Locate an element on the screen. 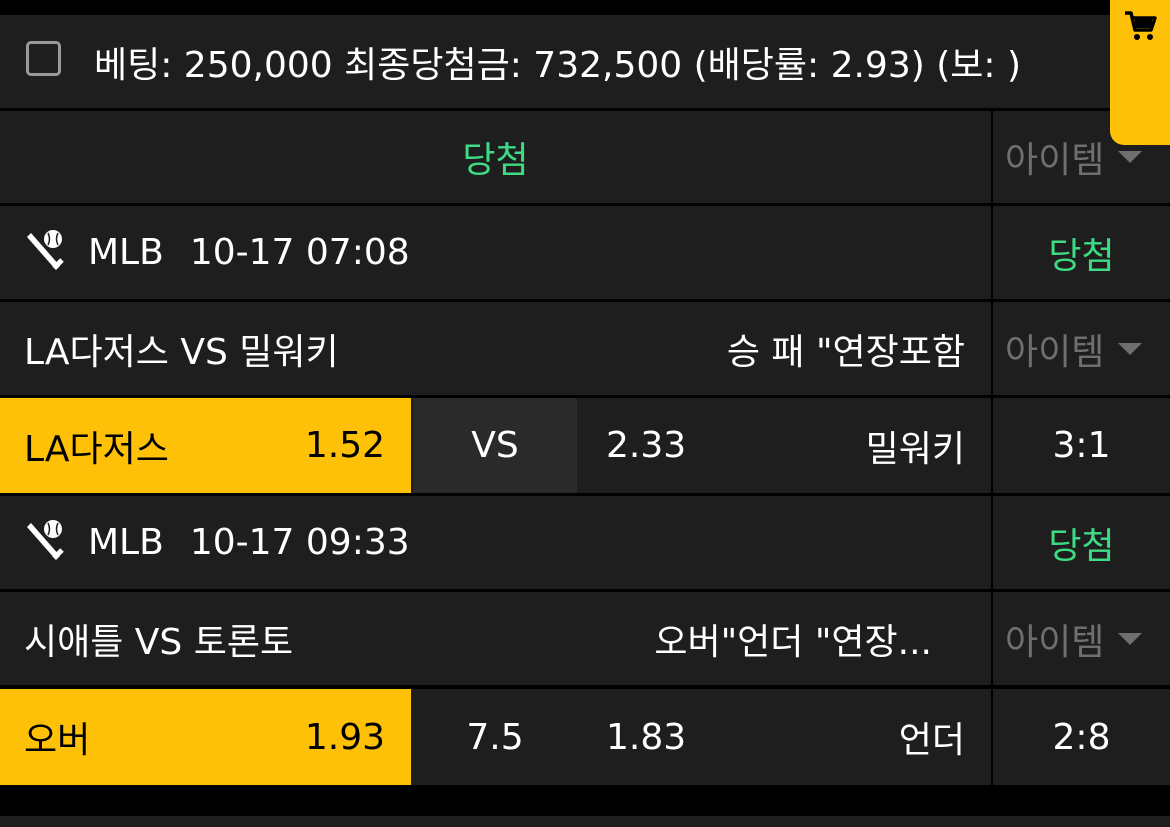  home-odds: 1.52 is located at coordinates (344, 445).